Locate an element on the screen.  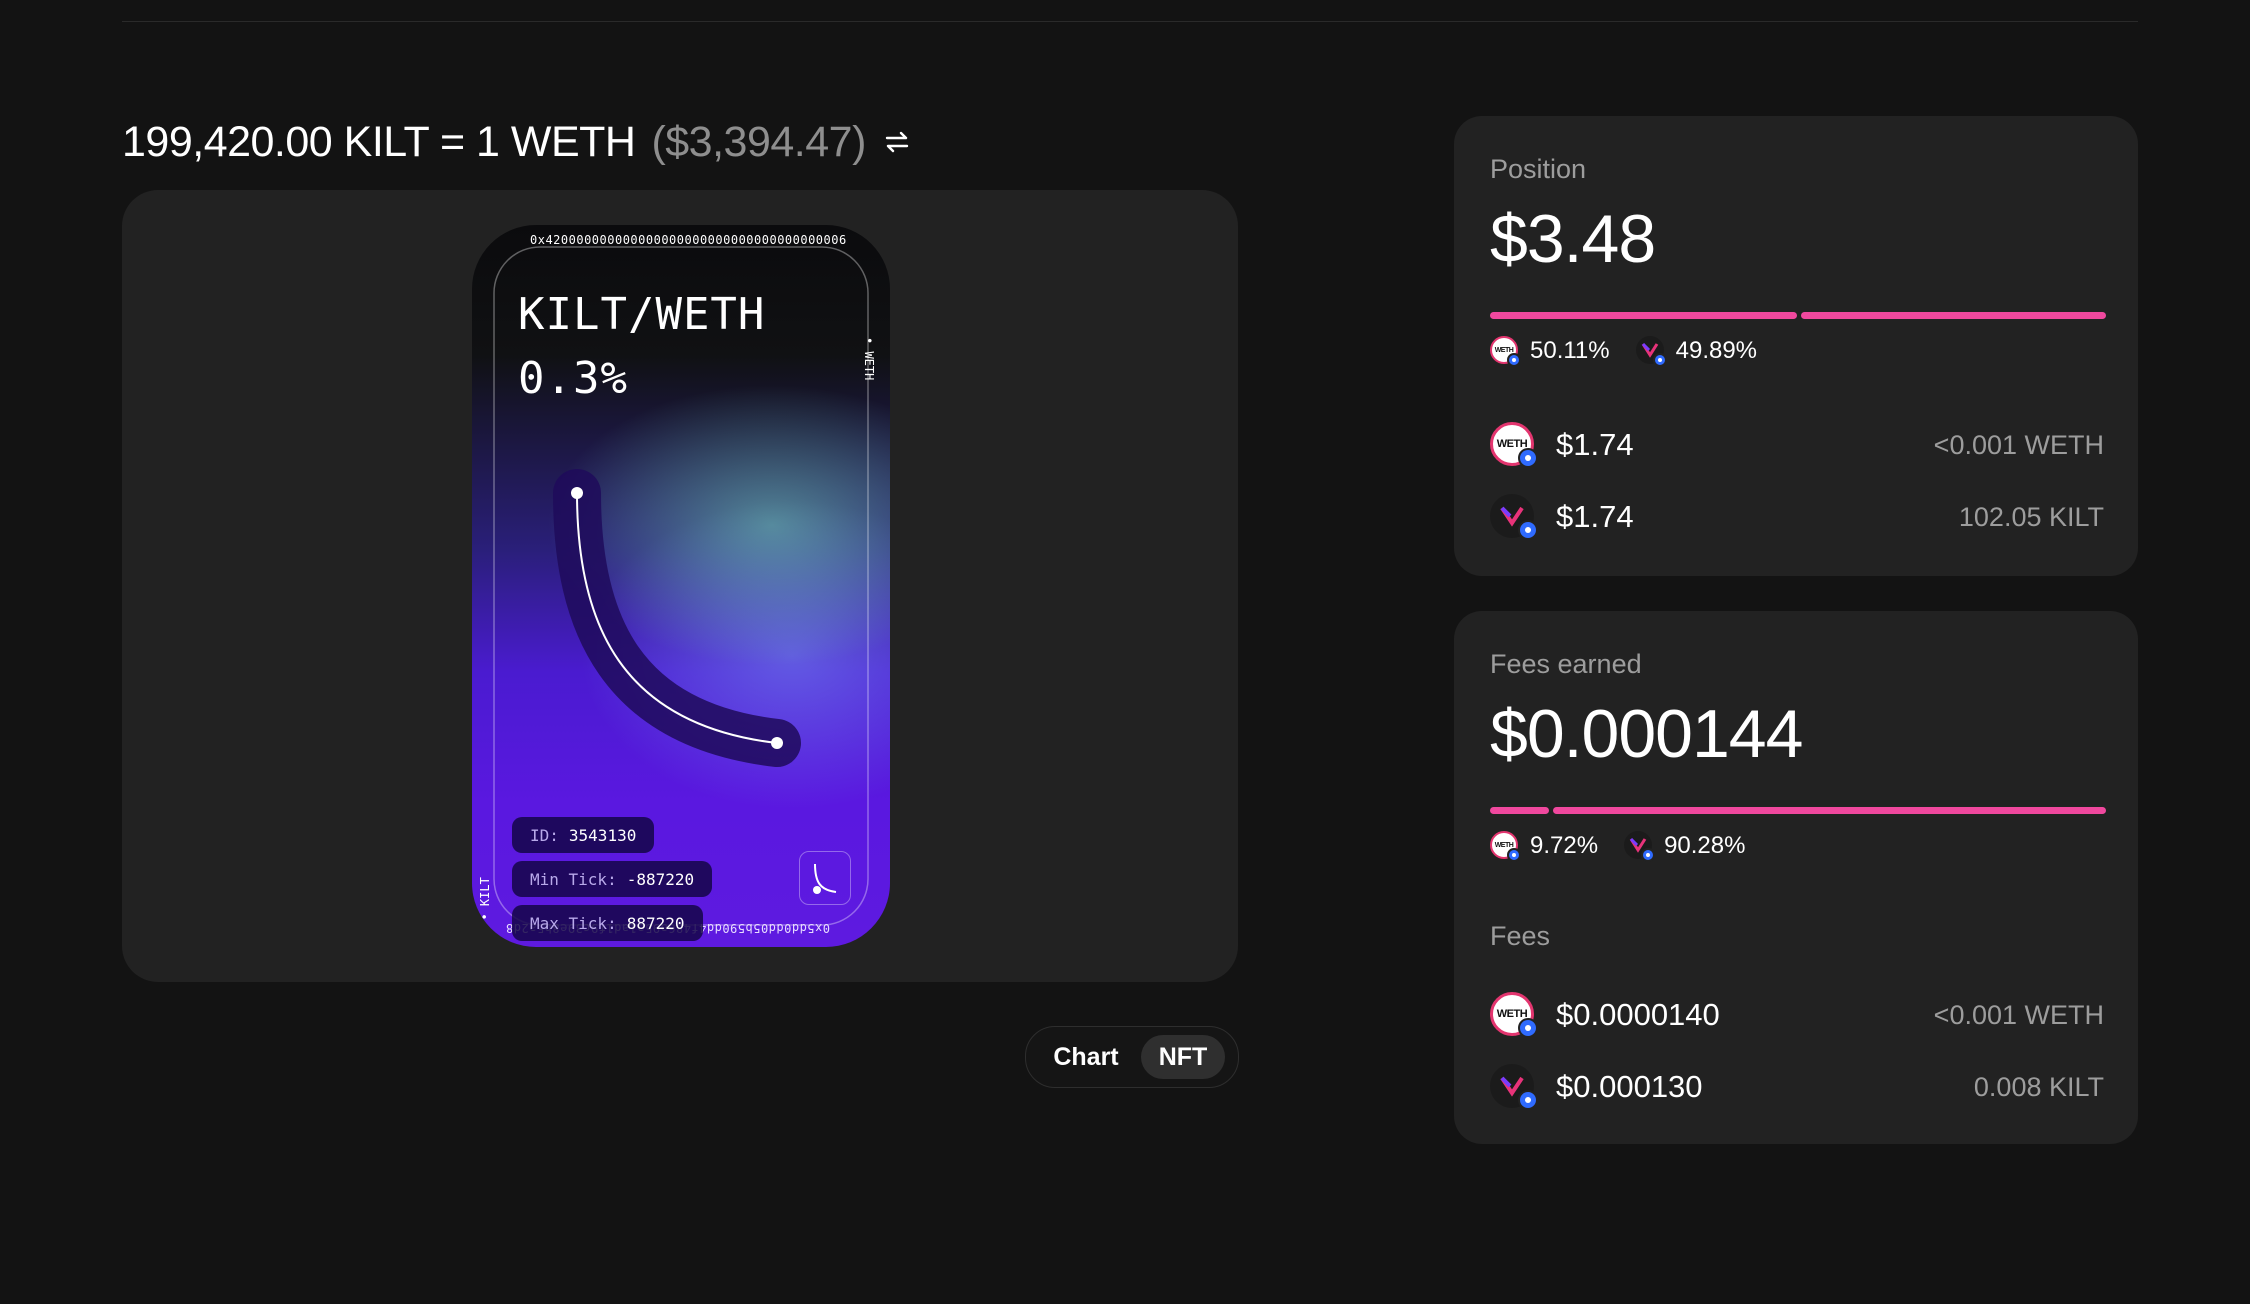
position-pct-row: WETH 50.11% 49.89% is located at coordinates (1636, 351).